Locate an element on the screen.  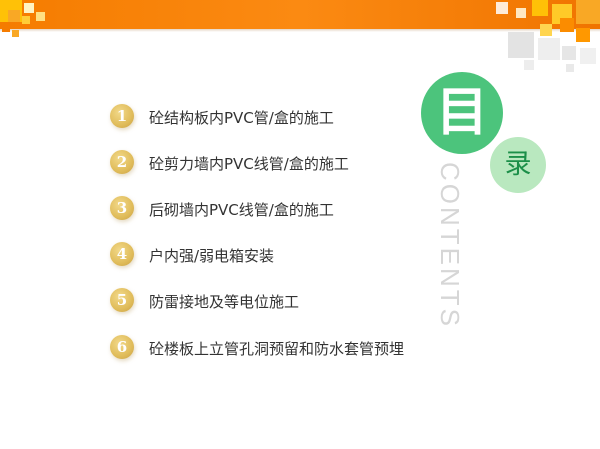
toc-item-label: 砼剪力墙内PVC线管/盒的施工 is located at coordinates (249, 163).